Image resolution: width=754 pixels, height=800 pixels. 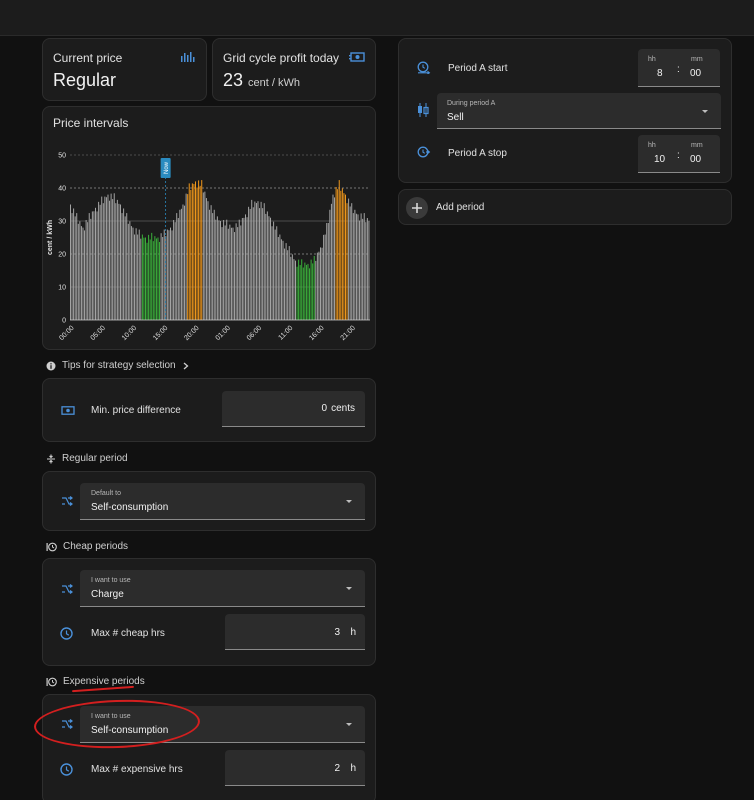 What do you see at coordinates (417, 208) in the screenshot?
I see `plus-icon` at bounding box center [417, 208].